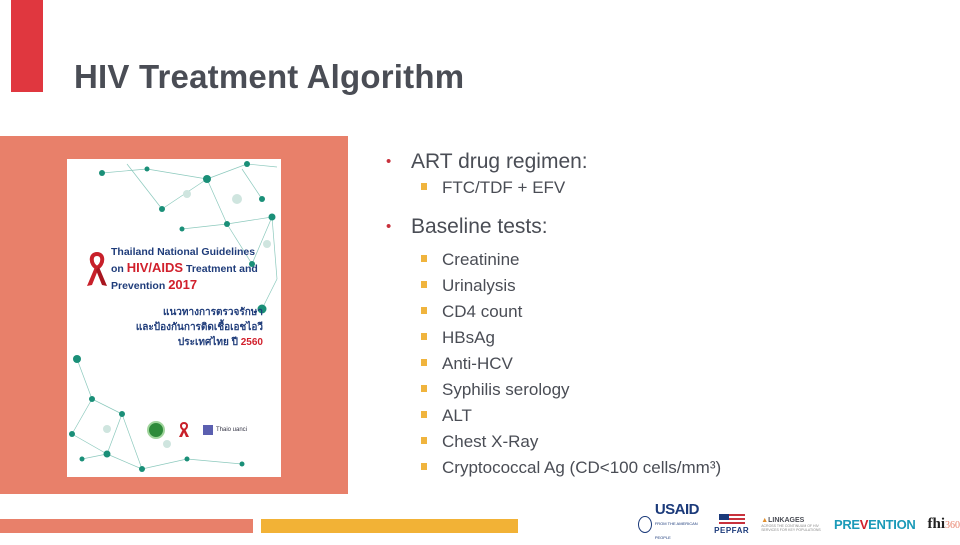 This screenshot has height=545, width=960. Describe the element at coordinates (571, 419) in the screenshot. I see `list-item: ALT` at that location.